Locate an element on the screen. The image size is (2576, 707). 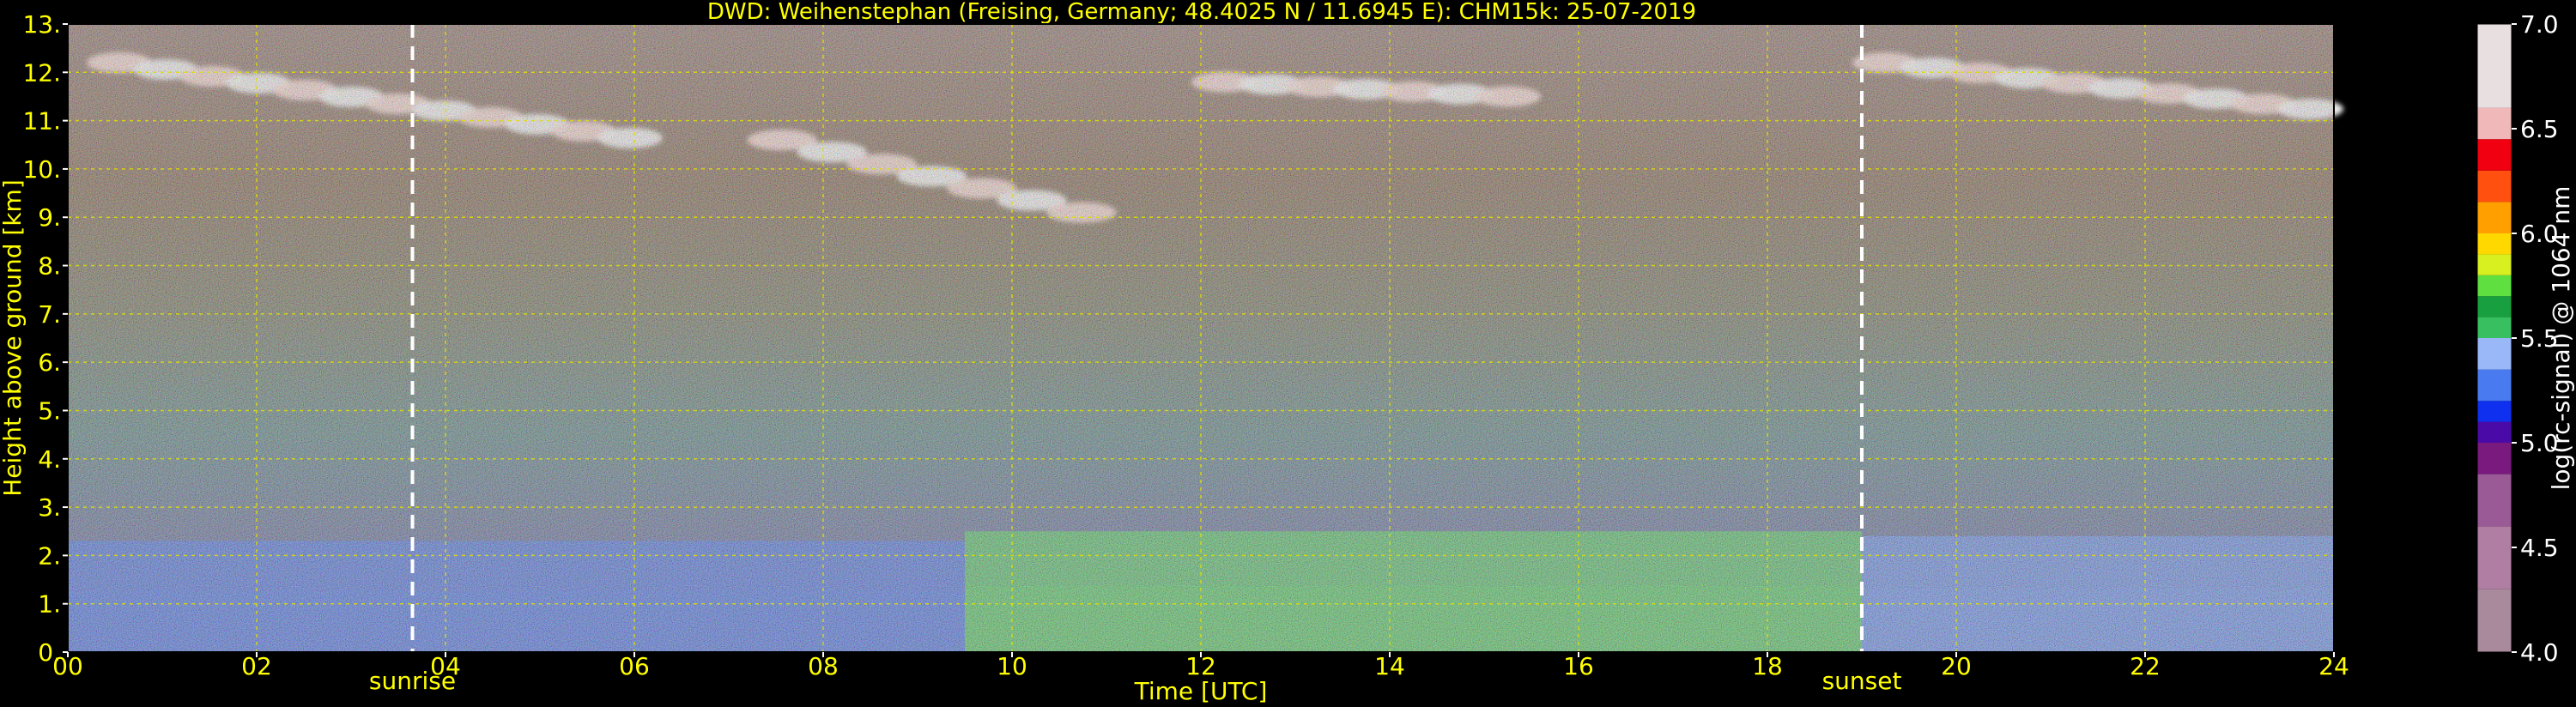
x-tick-label: 20 is located at coordinates (1956, 666).